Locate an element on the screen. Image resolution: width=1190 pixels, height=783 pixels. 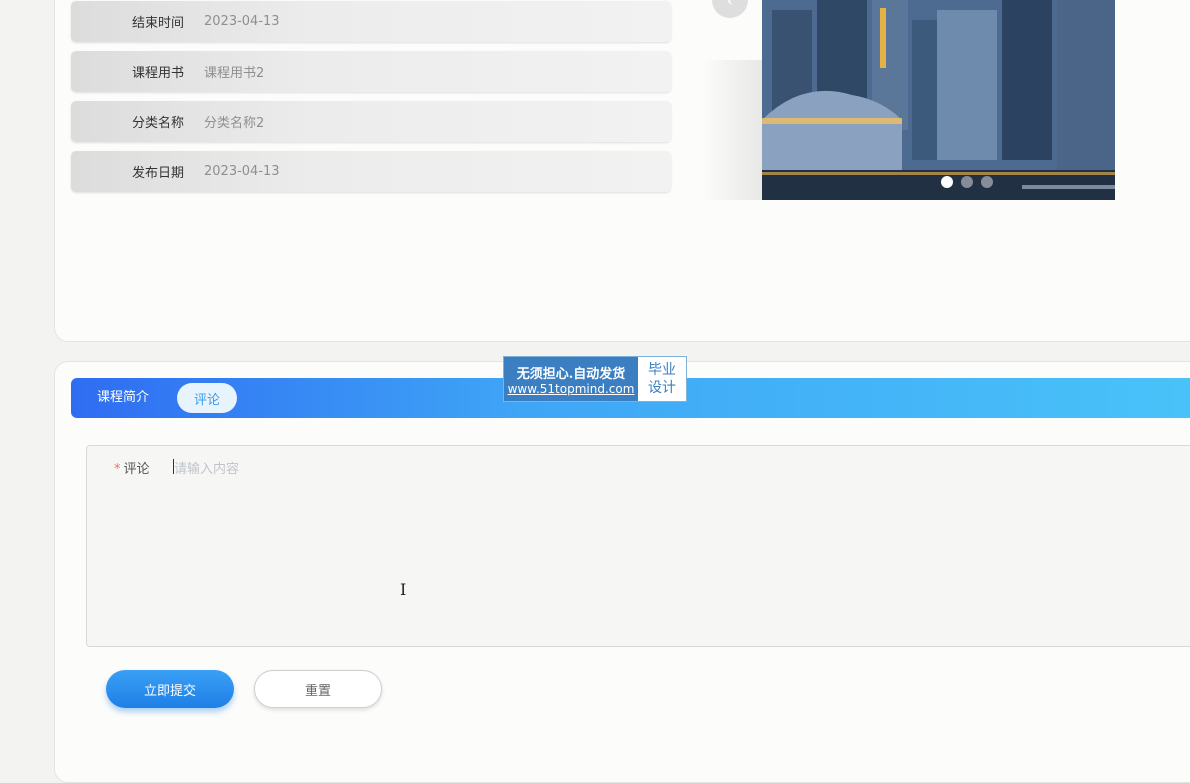
info-row-category: 分类名称 分类名称2 is located at coordinates (371, 121).